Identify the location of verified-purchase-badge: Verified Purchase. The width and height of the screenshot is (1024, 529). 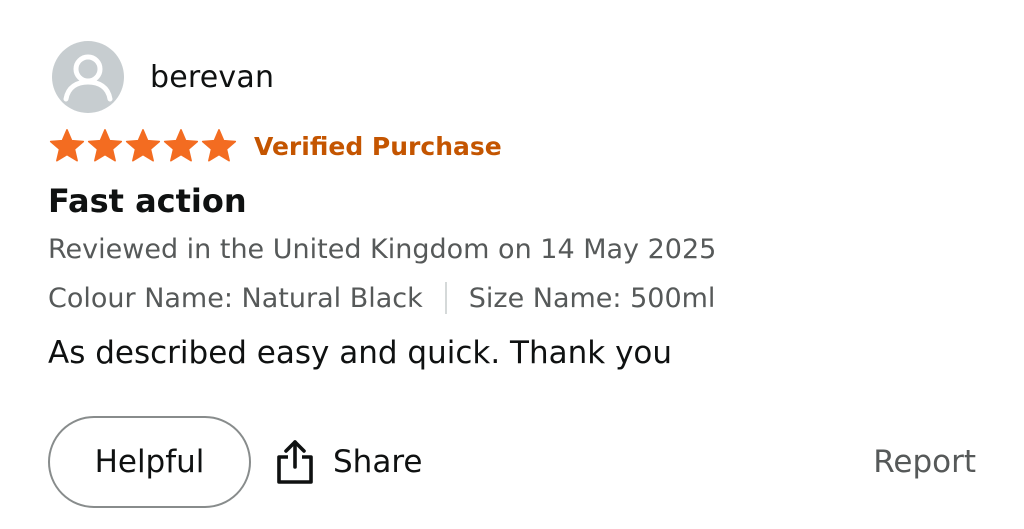
(378, 146).